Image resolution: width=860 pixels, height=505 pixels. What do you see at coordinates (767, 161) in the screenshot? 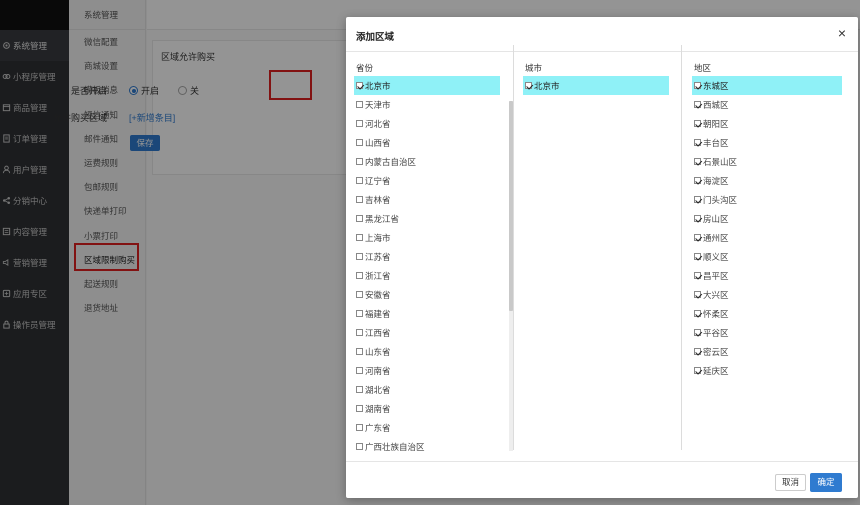
I see `list-item: 石景山区` at bounding box center [767, 161].